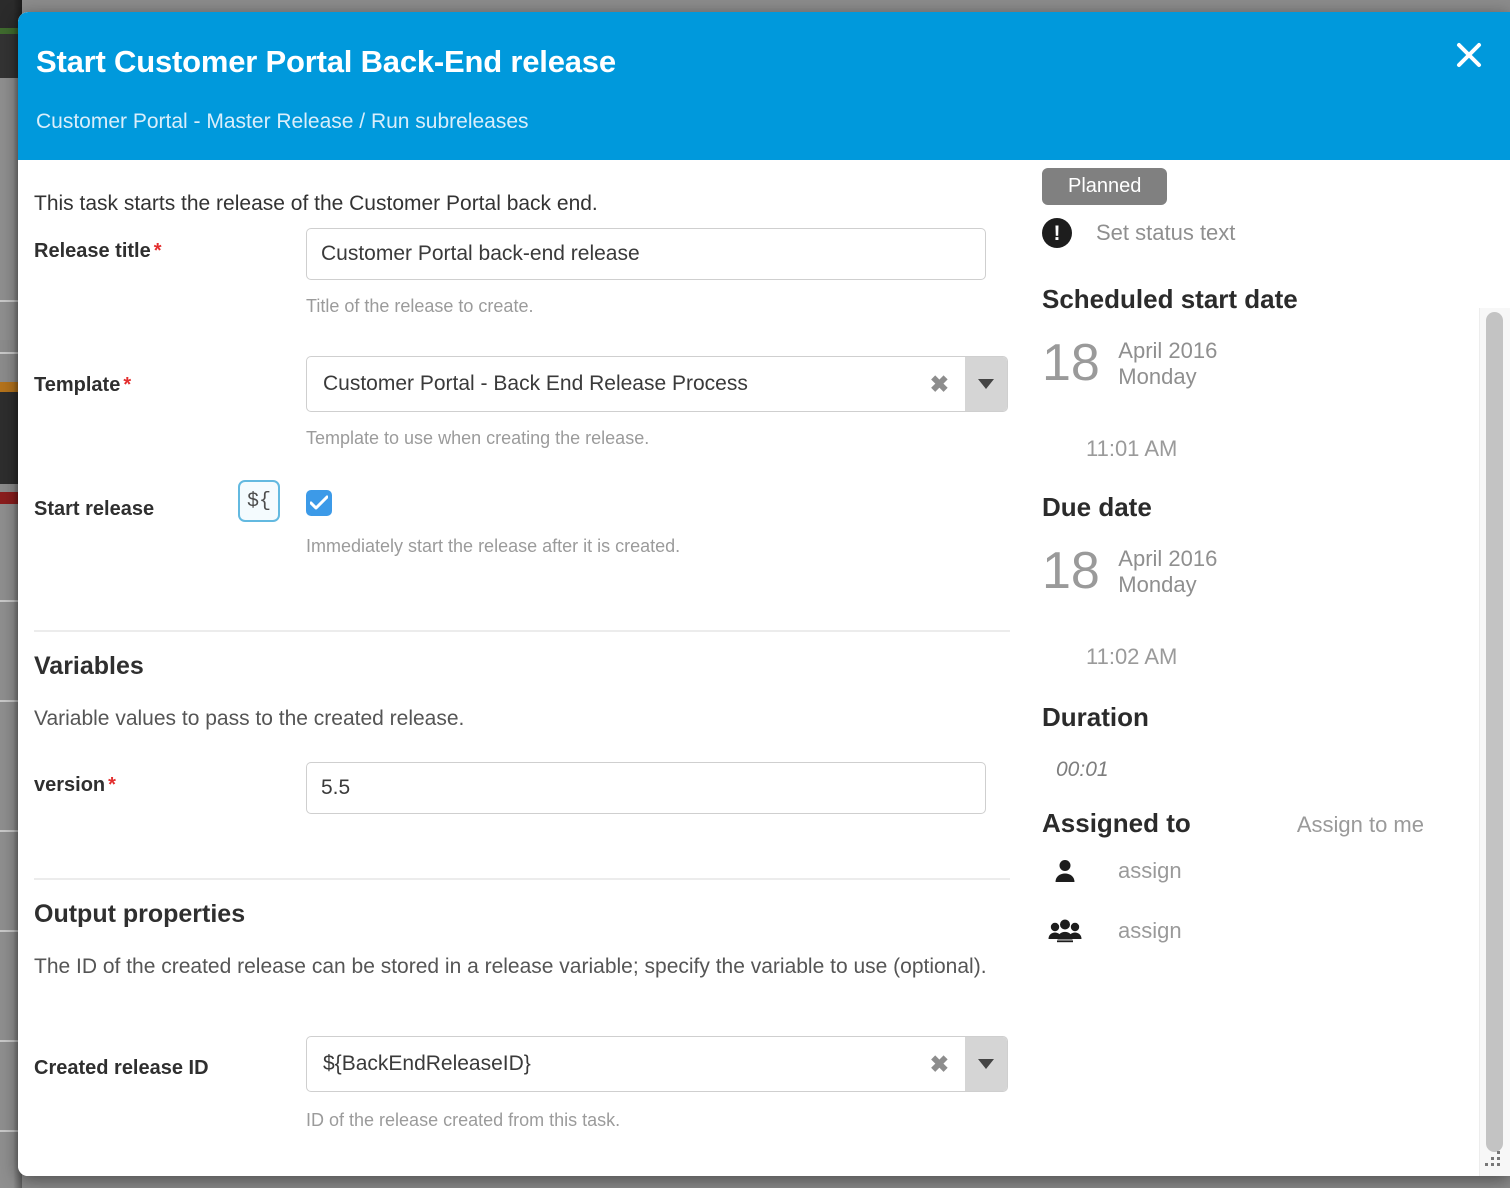 Image resolution: width=1510 pixels, height=1188 pixels. I want to click on created-release-id-select: ${BackEndReleaseID} ✖, so click(657, 1064).